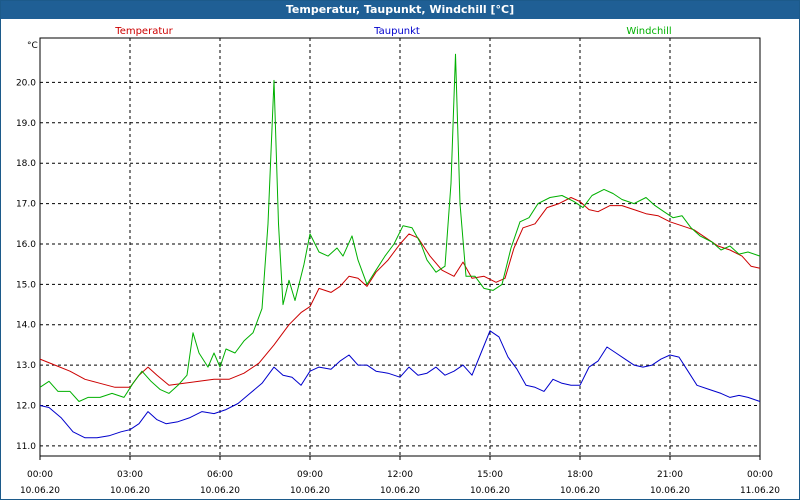 This screenshot has width=800, height=500. Describe the element at coordinates (396, 31) in the screenshot. I see `legend-taupunkt: Taupunkt` at that location.